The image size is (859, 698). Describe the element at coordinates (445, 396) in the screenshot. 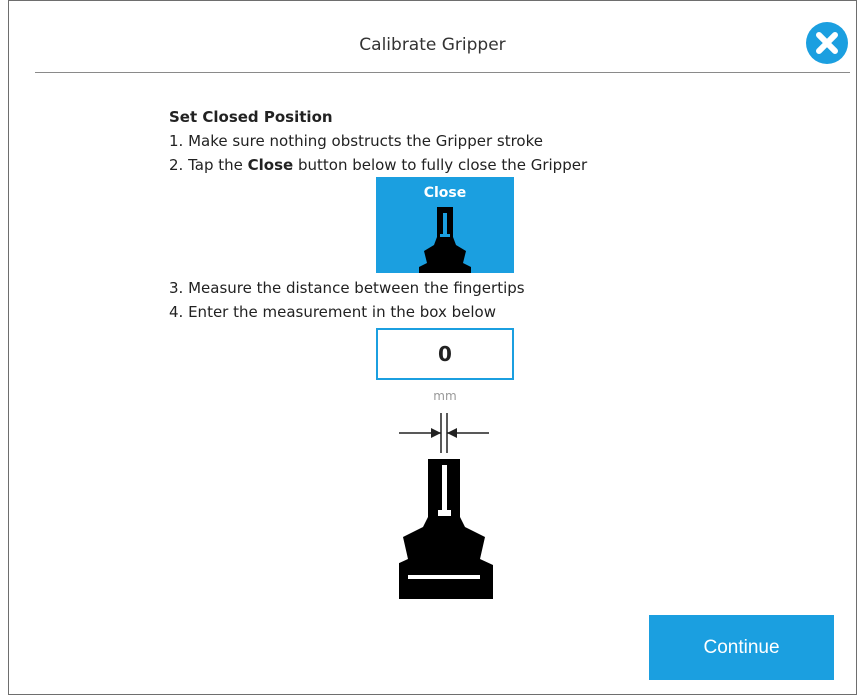

I see `measurement-unit: mm` at that location.